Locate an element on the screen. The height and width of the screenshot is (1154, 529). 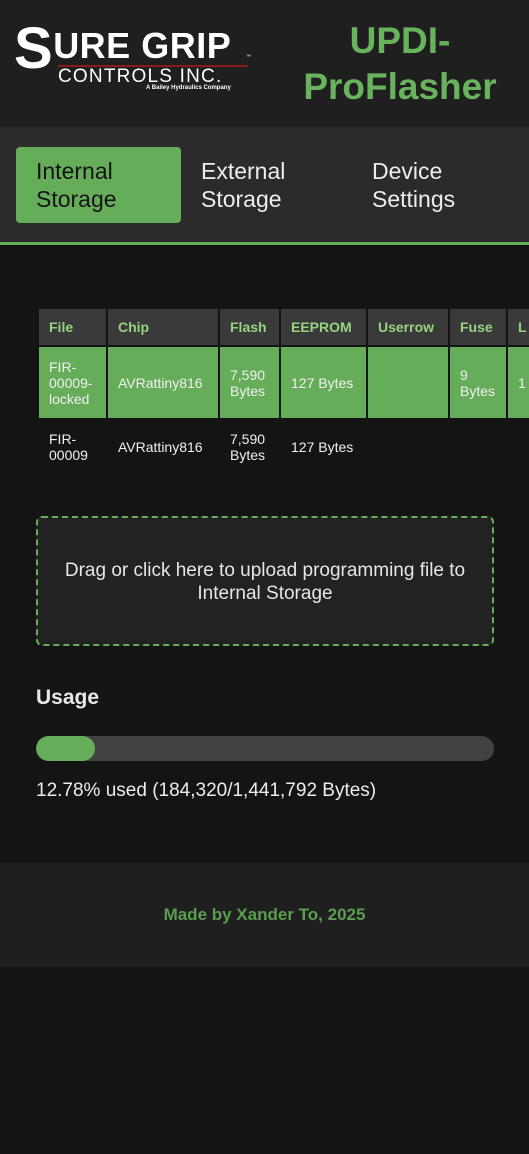
usage-heading: Usage is located at coordinates (68, 697).